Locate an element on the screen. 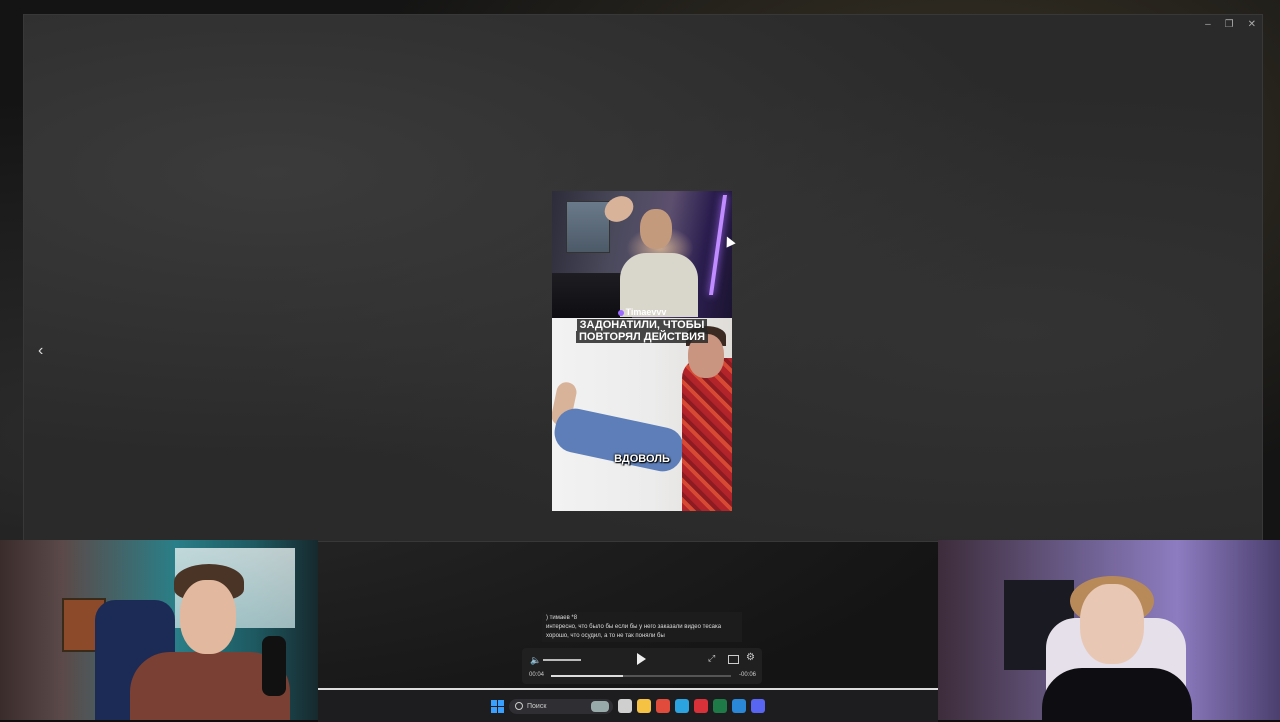 The image size is (1280, 722). settings-gear-icon: ⚙ is located at coordinates (750, 657).